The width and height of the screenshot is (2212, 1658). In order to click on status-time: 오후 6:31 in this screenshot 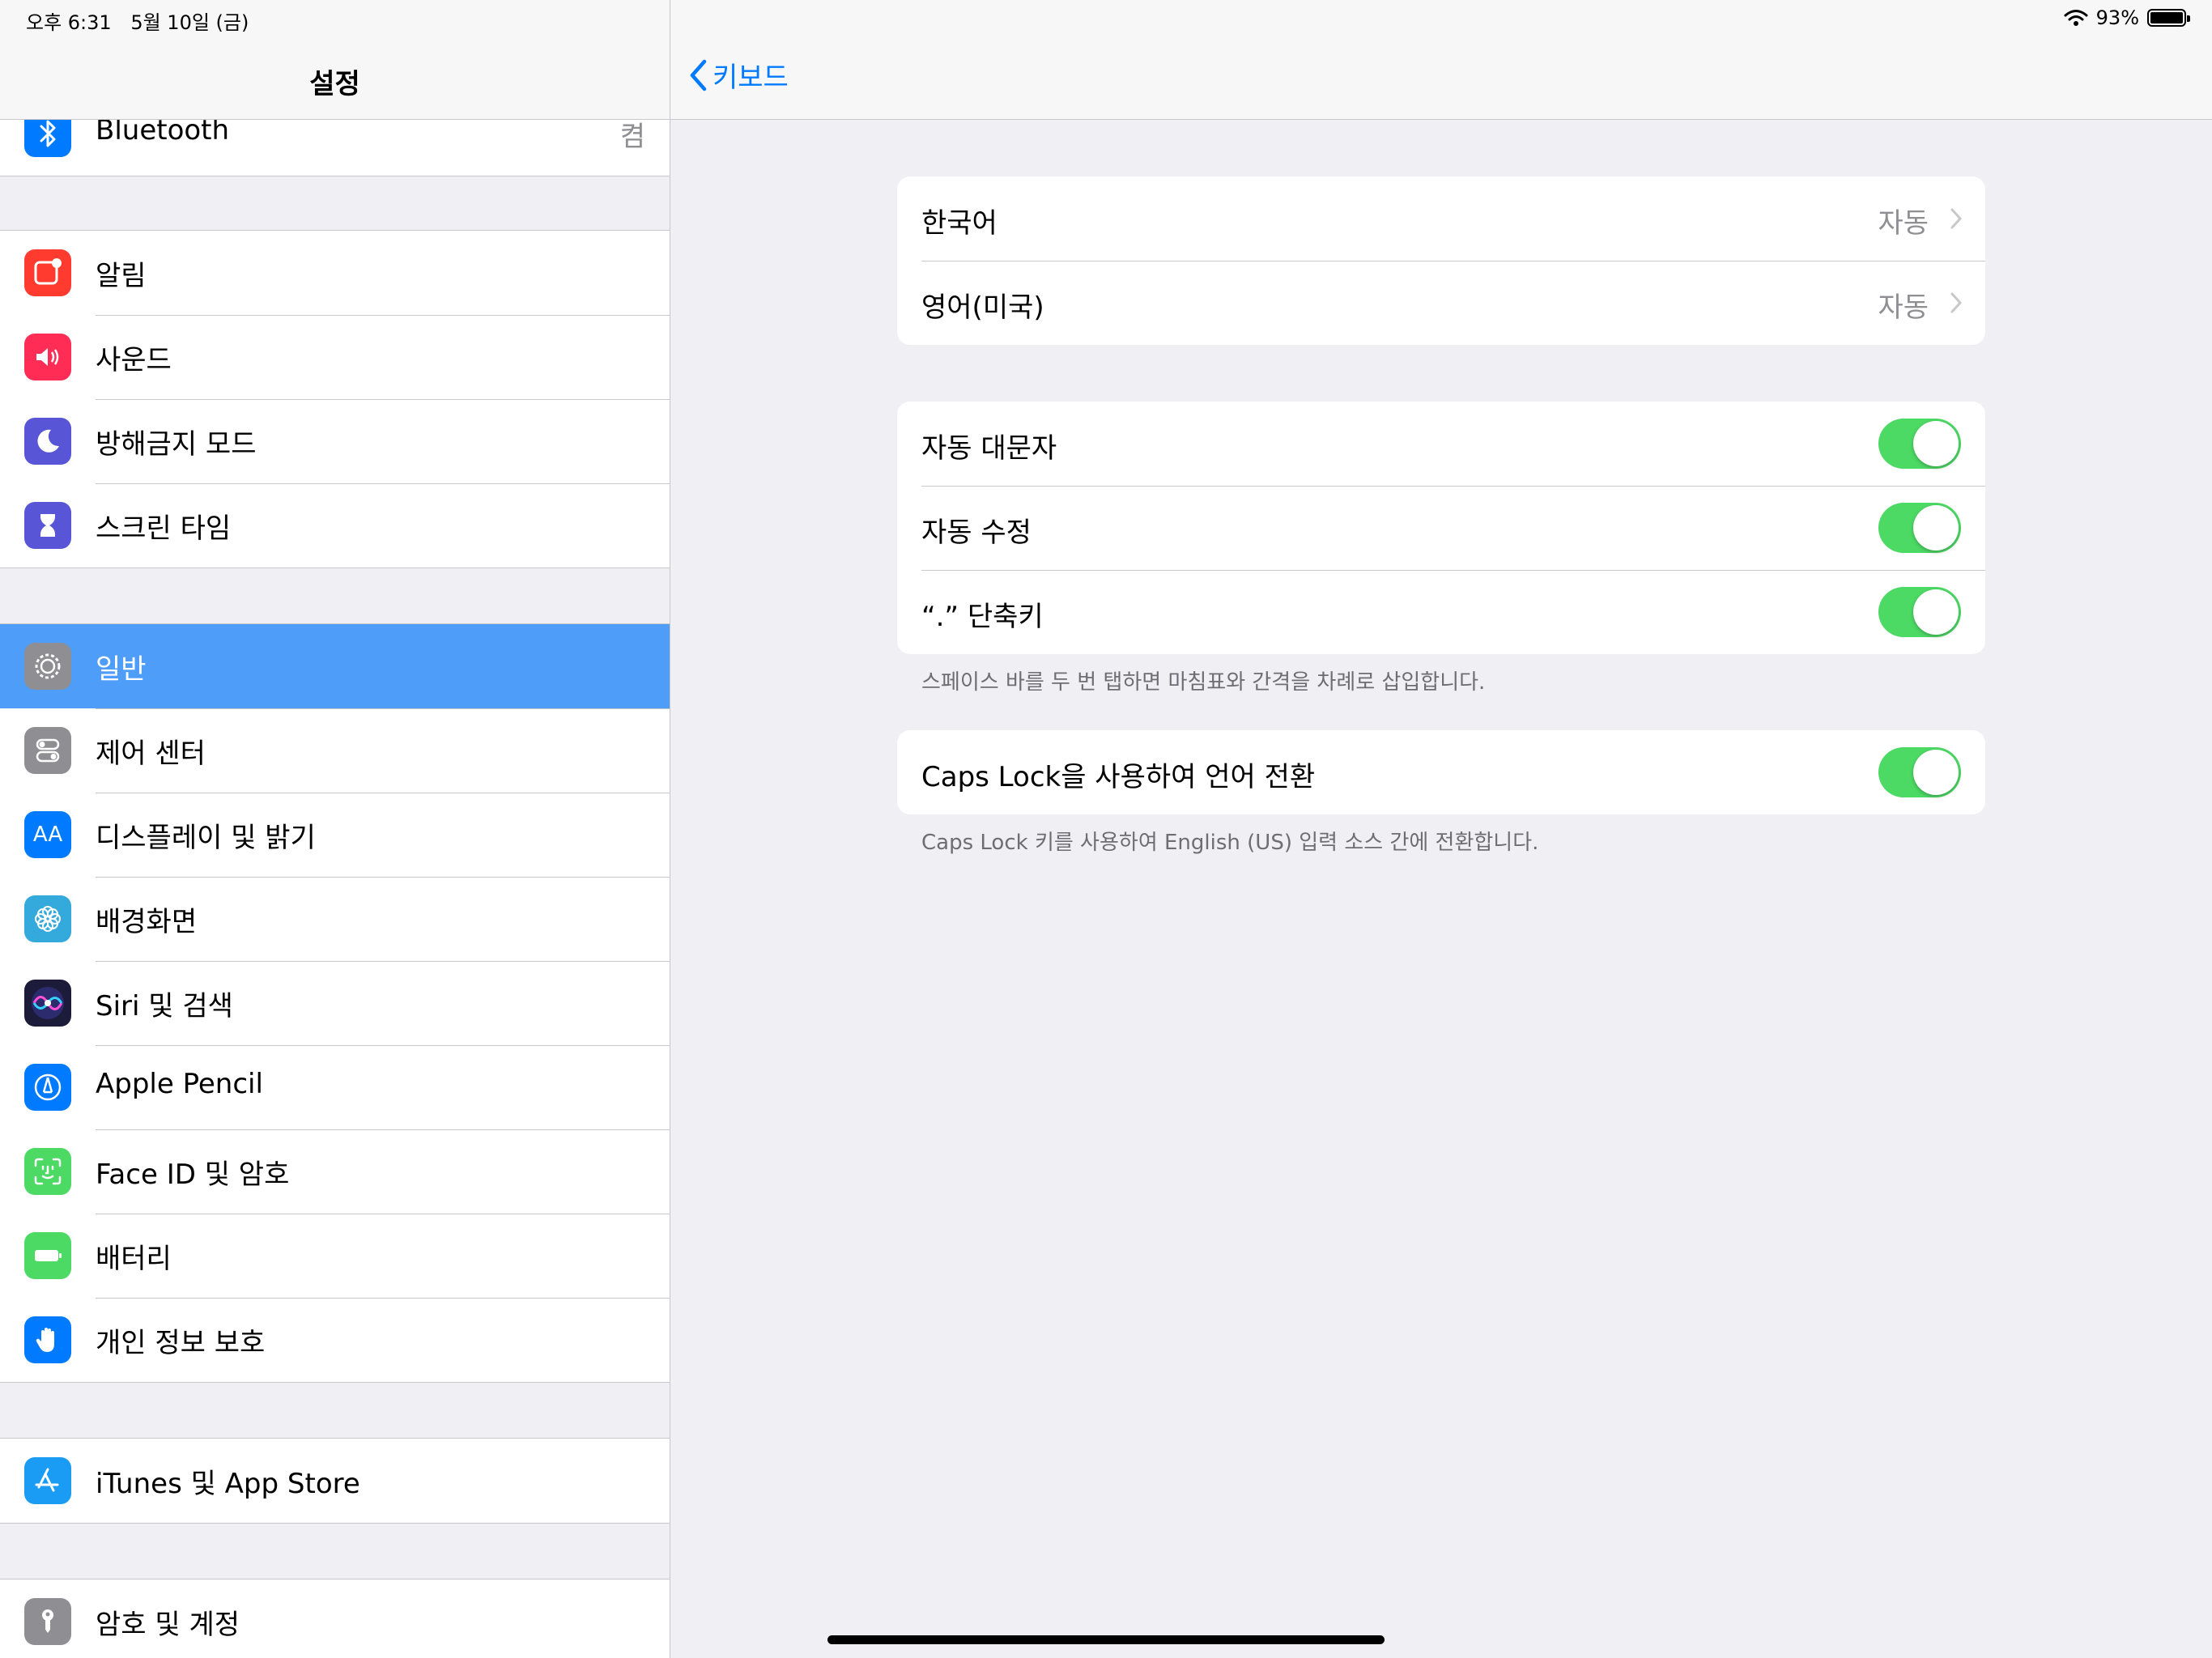, I will do `click(69, 22)`.